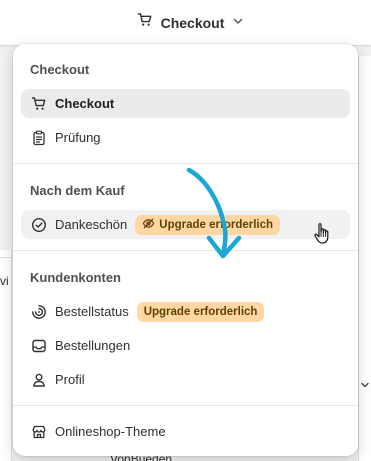  What do you see at coordinates (185, 431) in the screenshot?
I see `menu-item-onlineshop-theme: Onlineshop-Theme` at bounding box center [185, 431].